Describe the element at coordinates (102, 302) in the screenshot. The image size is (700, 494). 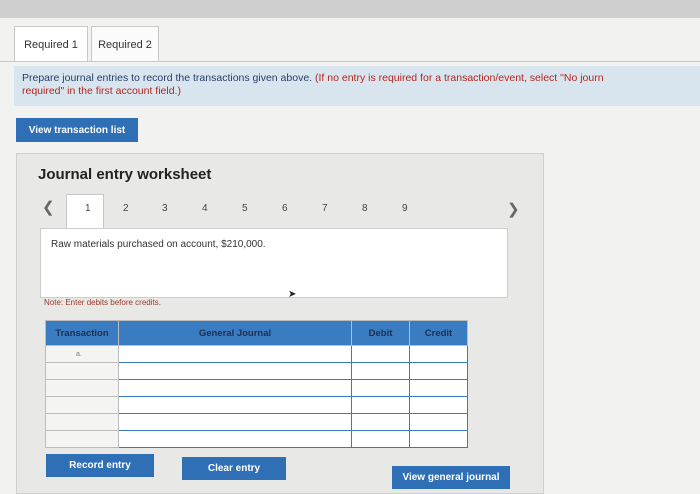
I see `debits-before-credits-note: Note: Enter debits before credits.` at that location.